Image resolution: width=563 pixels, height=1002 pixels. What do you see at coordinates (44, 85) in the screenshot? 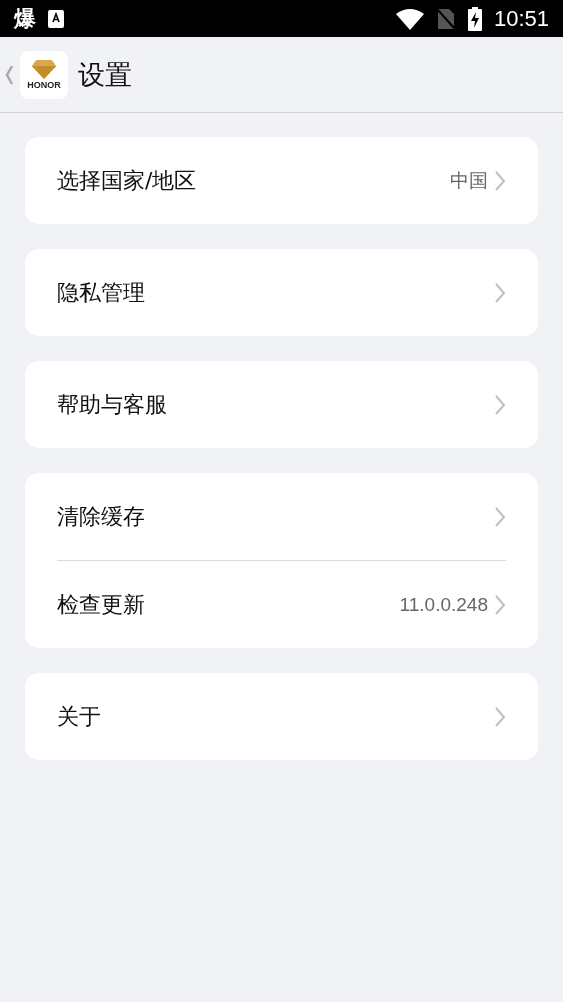
I see `logo-text: HONOR` at bounding box center [44, 85].